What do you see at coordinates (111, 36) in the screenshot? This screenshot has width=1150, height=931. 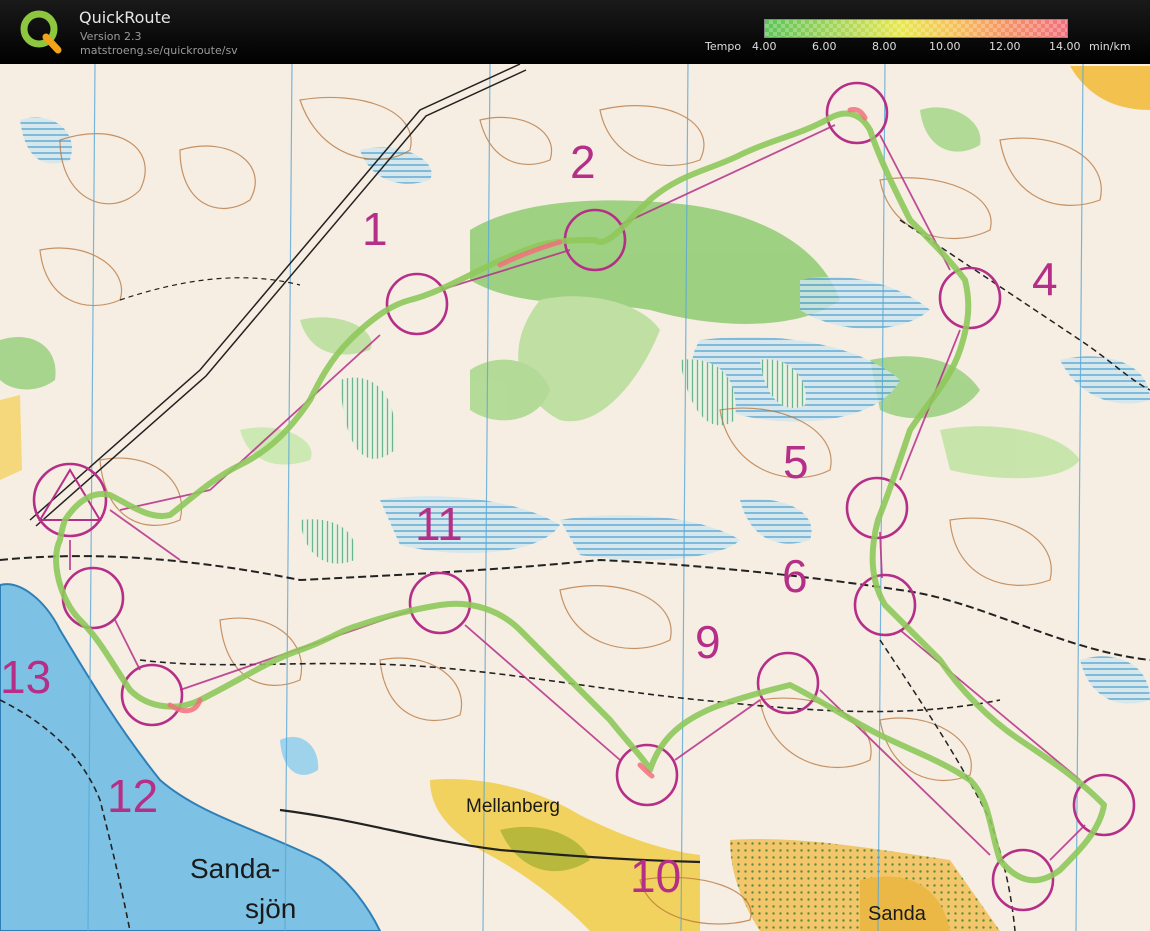 I see `app-version: Version 2.3` at bounding box center [111, 36].